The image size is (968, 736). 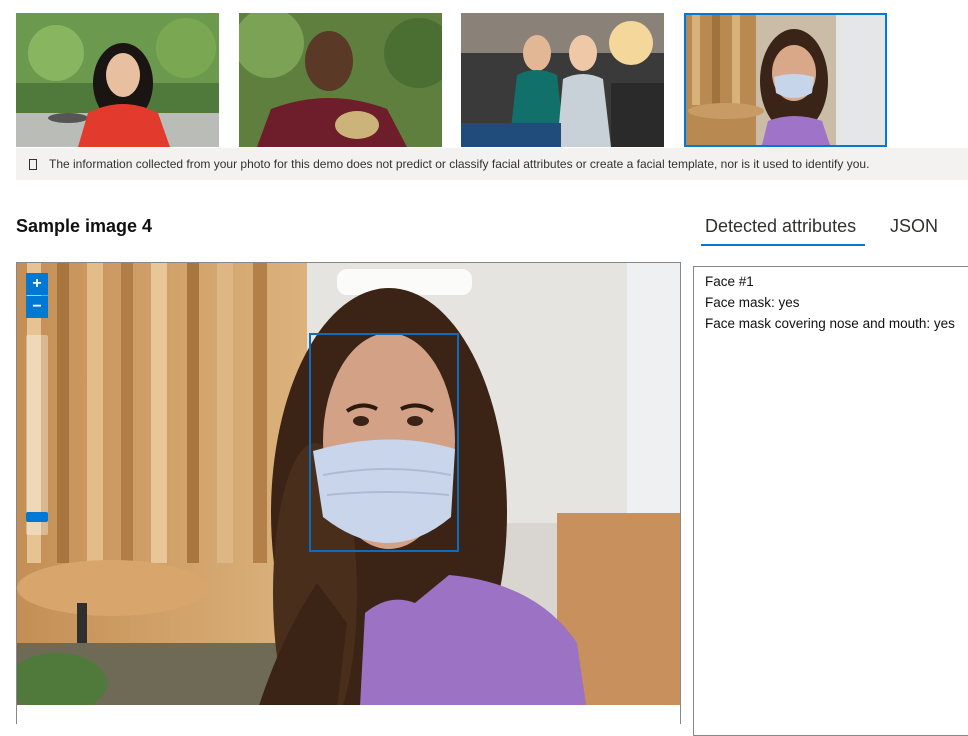 What do you see at coordinates (752, 302) in the screenshot?
I see `result-face-mask: Face mask: yes` at bounding box center [752, 302].